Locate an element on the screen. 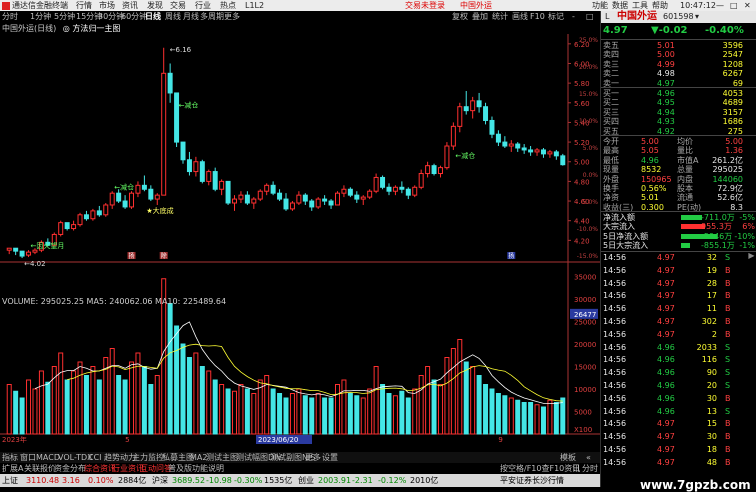 Image resolution: width=756 pixels, height=492 pixels. app-logo-icon is located at coordinates (6, 5).